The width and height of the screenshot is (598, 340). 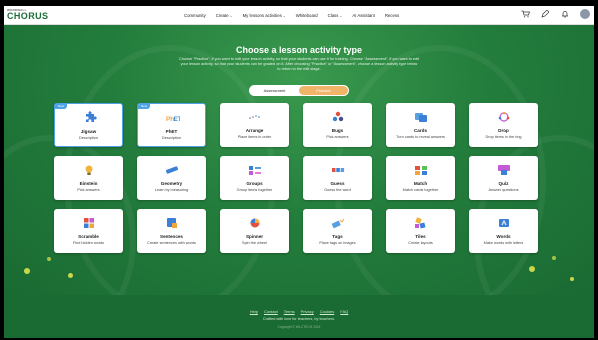 I want to click on footer-link-contact: Contact, so click(x=271, y=311).